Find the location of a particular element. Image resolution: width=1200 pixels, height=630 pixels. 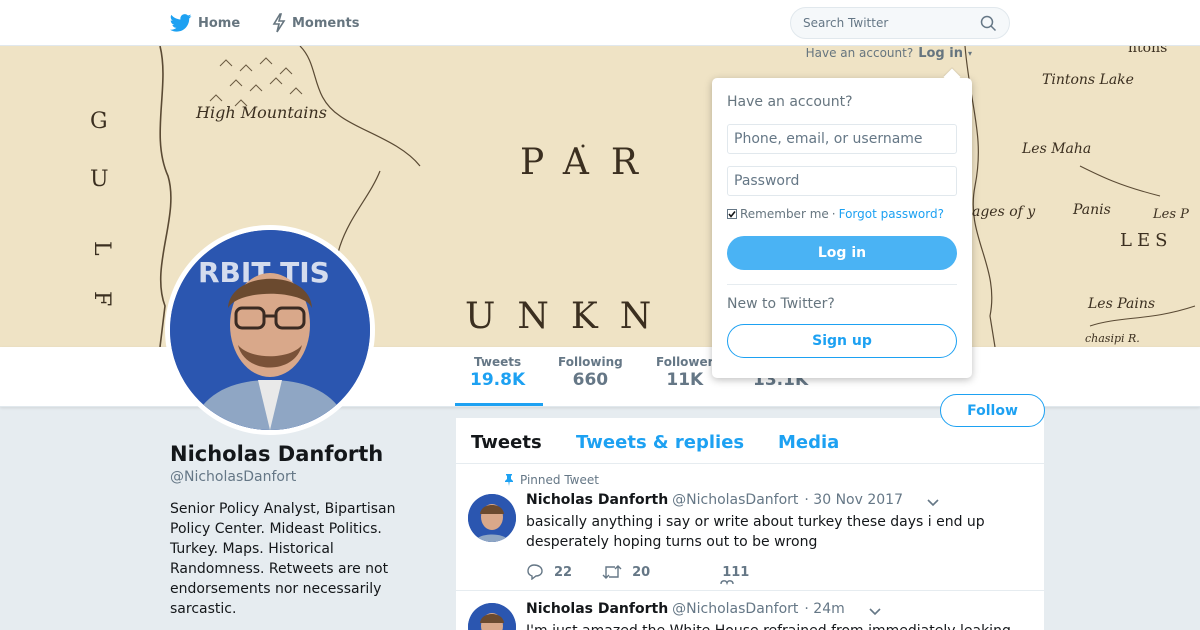

search-box is located at coordinates (900, 23).